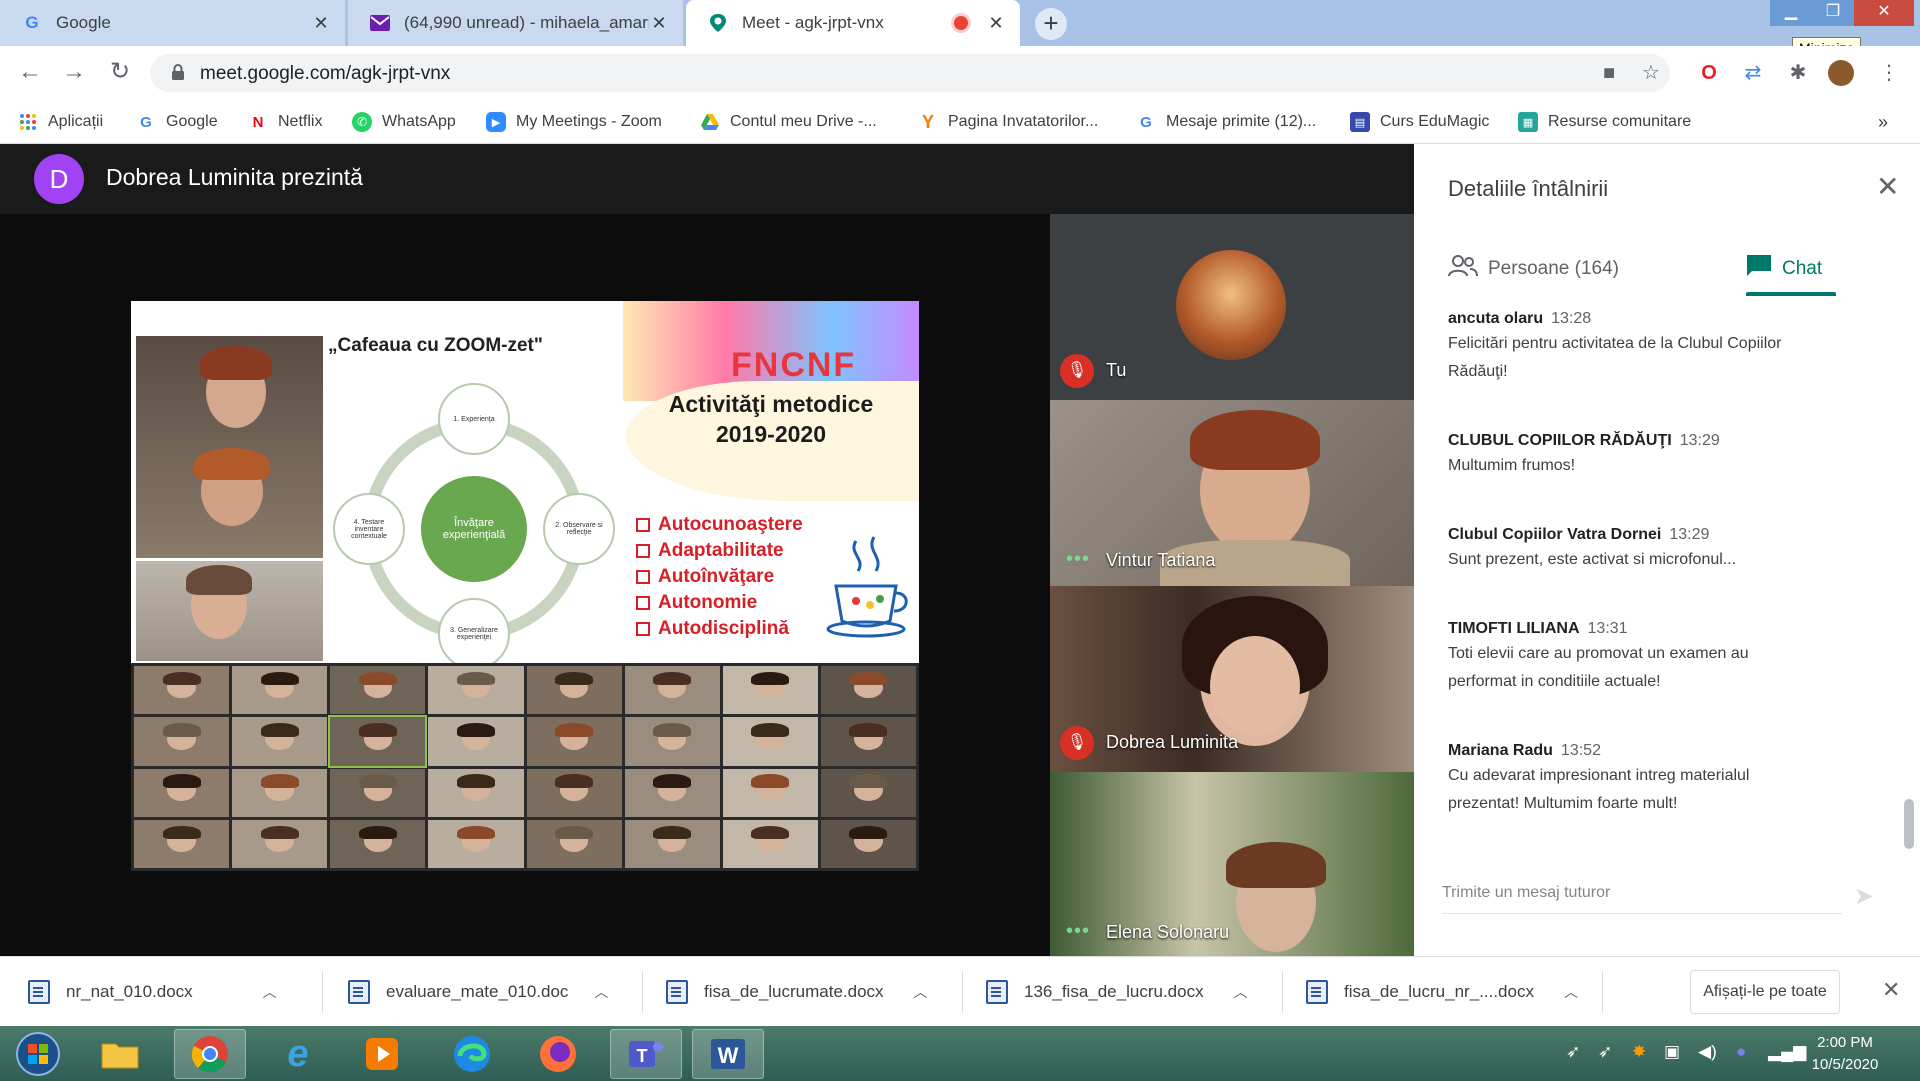  Describe the element at coordinates (74, 73) in the screenshot. I see `forward-button: →` at that location.